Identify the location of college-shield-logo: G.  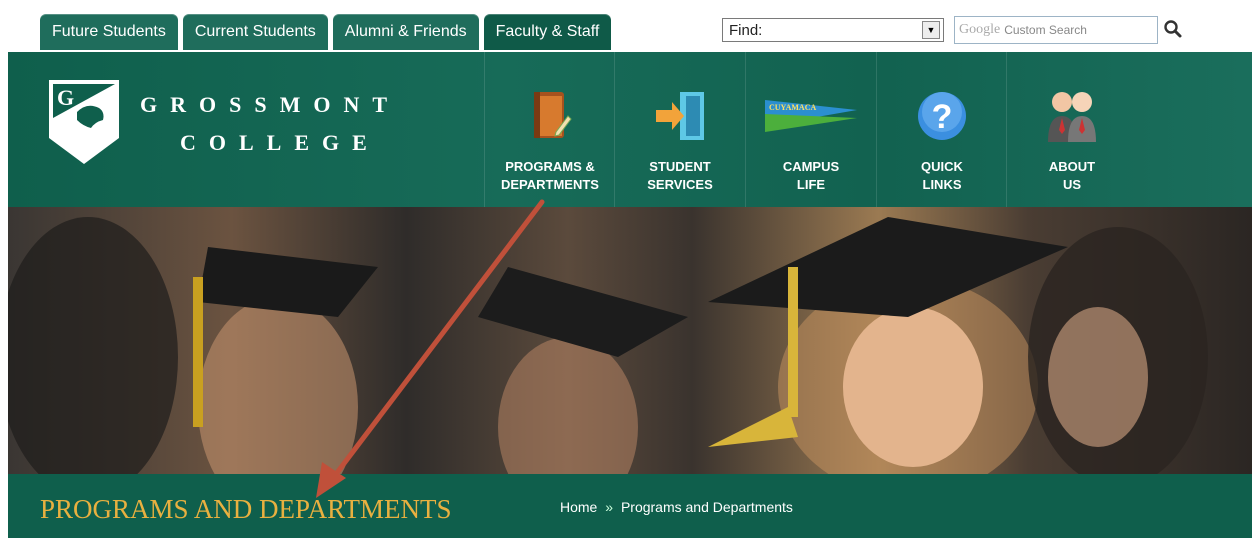
(84, 122).